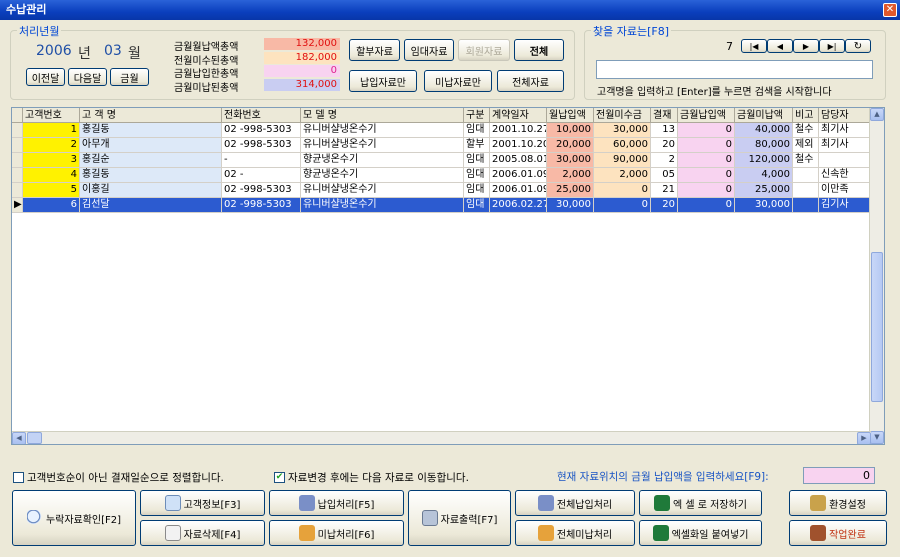 The image size is (900, 557). What do you see at coordinates (570, 115) in the screenshot?
I see `column-header: 월납입액` at bounding box center [570, 115].